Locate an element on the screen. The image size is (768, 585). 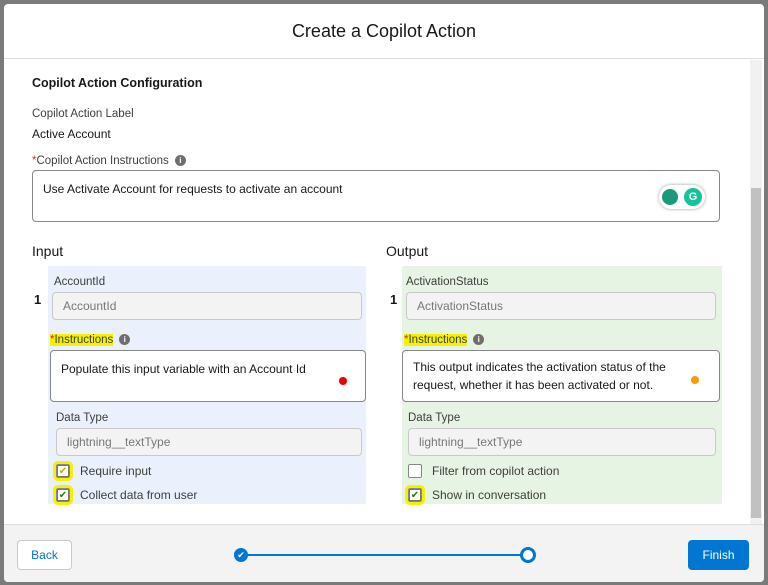
action-label-value: Active Account is located at coordinates (71, 134).